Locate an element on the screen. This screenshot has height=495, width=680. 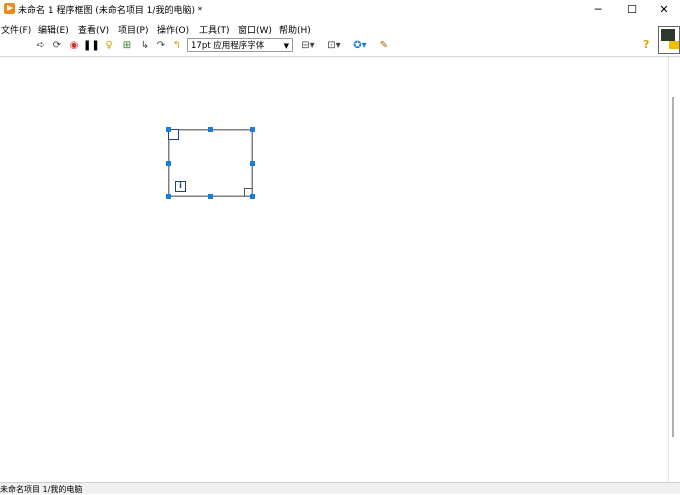
cleanup-diagram-icon: ✎ is located at coordinates (384, 46).